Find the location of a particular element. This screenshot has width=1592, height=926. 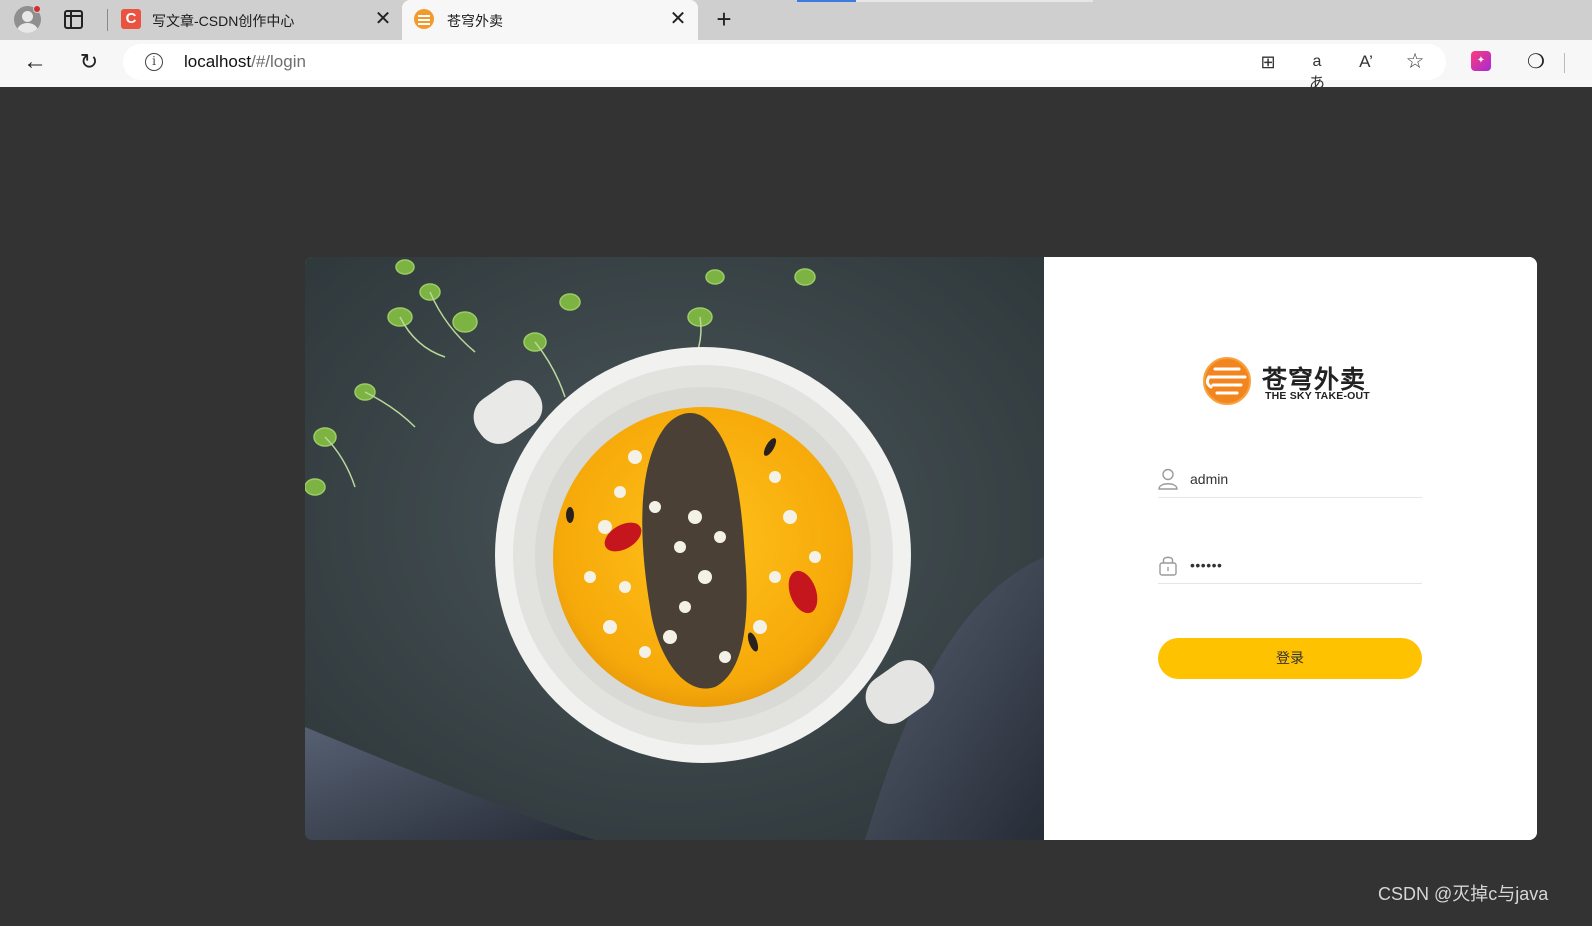

brand-logo: 苍穹外卖 THE SKY TAKE-OUT is located at coordinates (1294, 382).